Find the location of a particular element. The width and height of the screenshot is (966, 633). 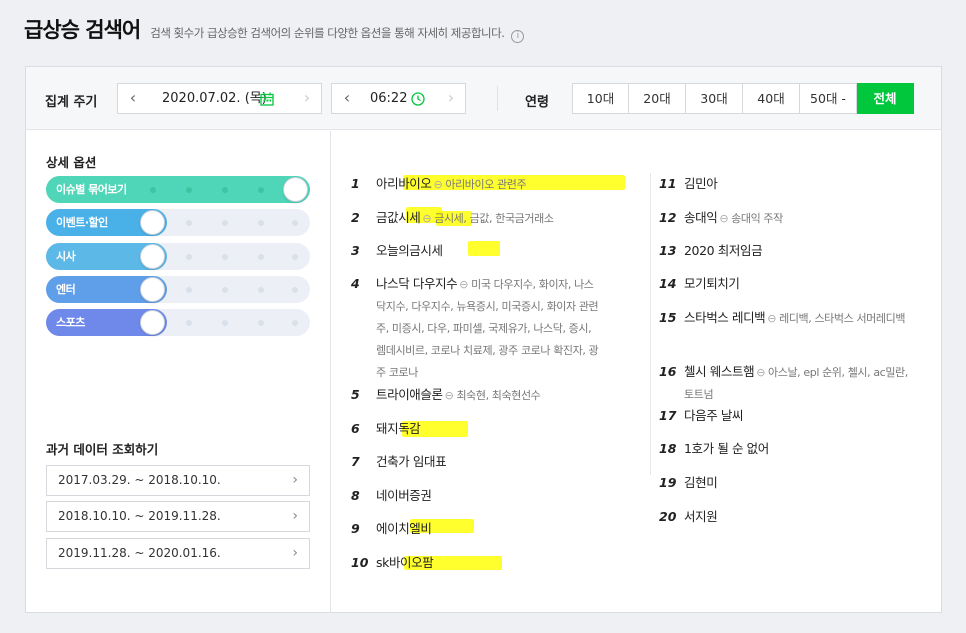

age-button-40: 40대 is located at coordinates (771, 98).